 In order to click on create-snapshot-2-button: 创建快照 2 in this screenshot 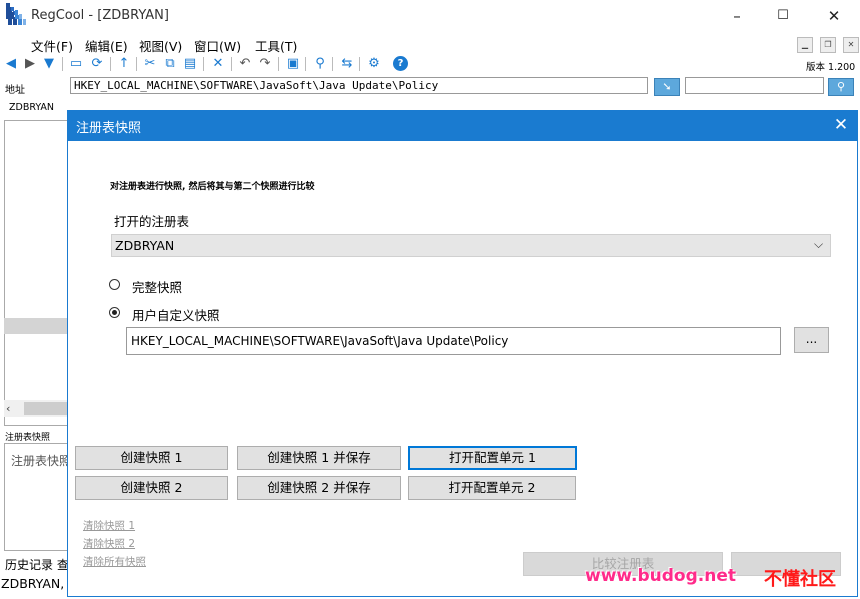, I will do `click(151, 488)`.